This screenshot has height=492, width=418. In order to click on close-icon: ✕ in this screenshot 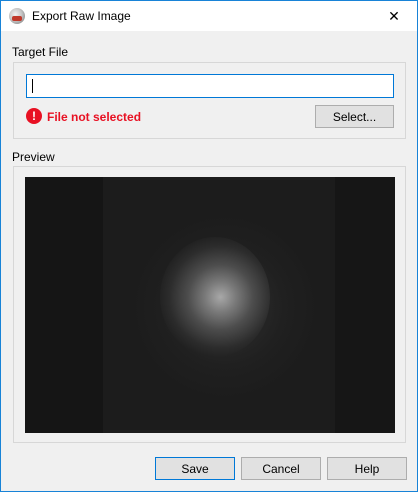, I will do `click(394, 15)`.